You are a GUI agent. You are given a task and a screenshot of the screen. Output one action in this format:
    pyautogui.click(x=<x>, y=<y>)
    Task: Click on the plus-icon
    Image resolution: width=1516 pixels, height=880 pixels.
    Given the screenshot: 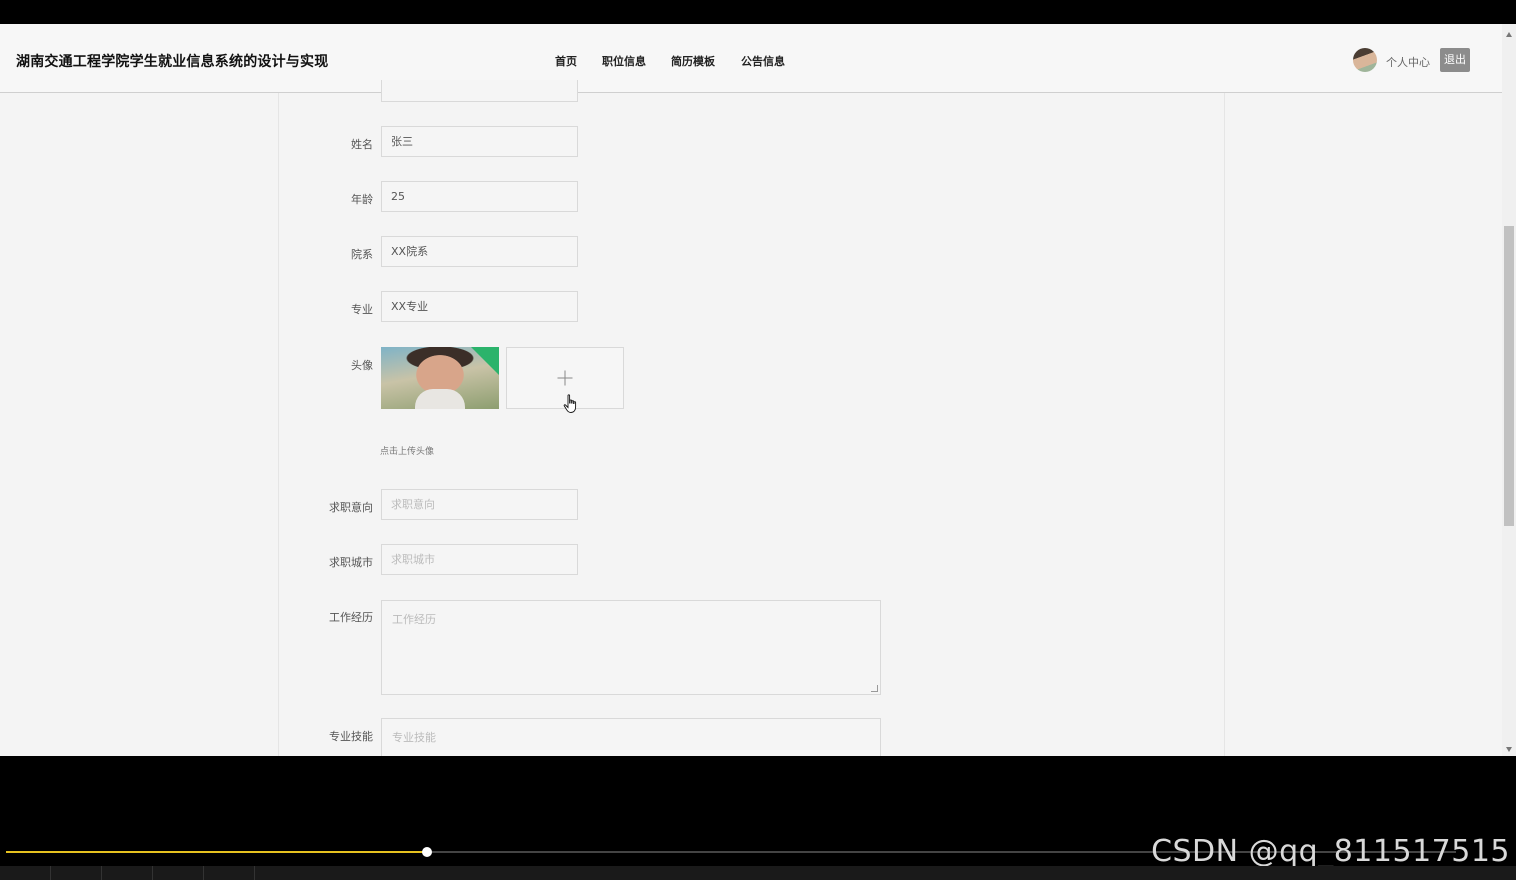 What is the action you would take?
    pyautogui.click(x=565, y=378)
    